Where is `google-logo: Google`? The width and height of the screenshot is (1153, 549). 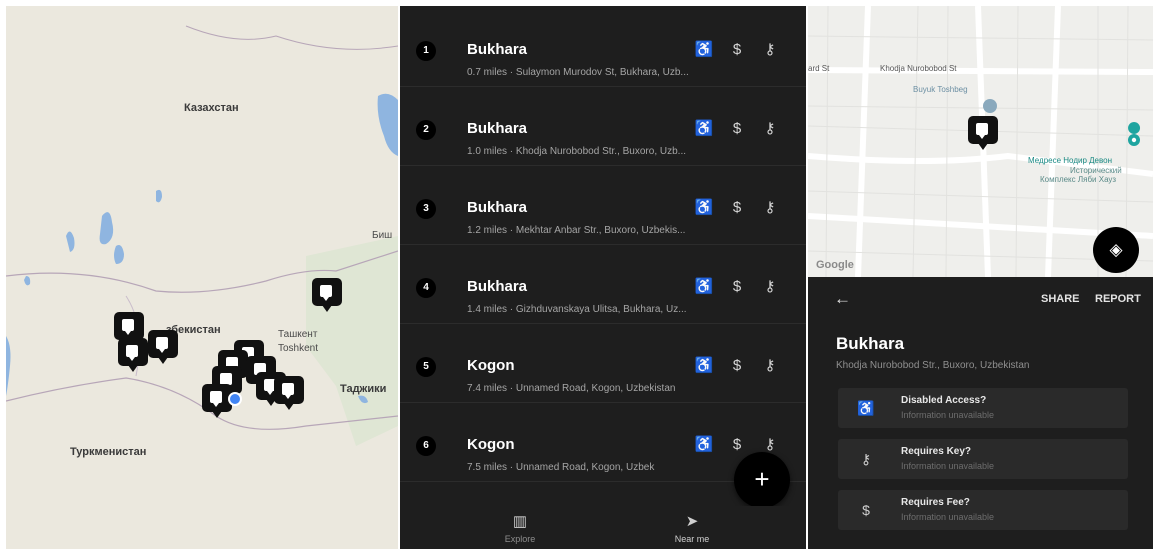
google-logo: Google is located at coordinates (835, 265).